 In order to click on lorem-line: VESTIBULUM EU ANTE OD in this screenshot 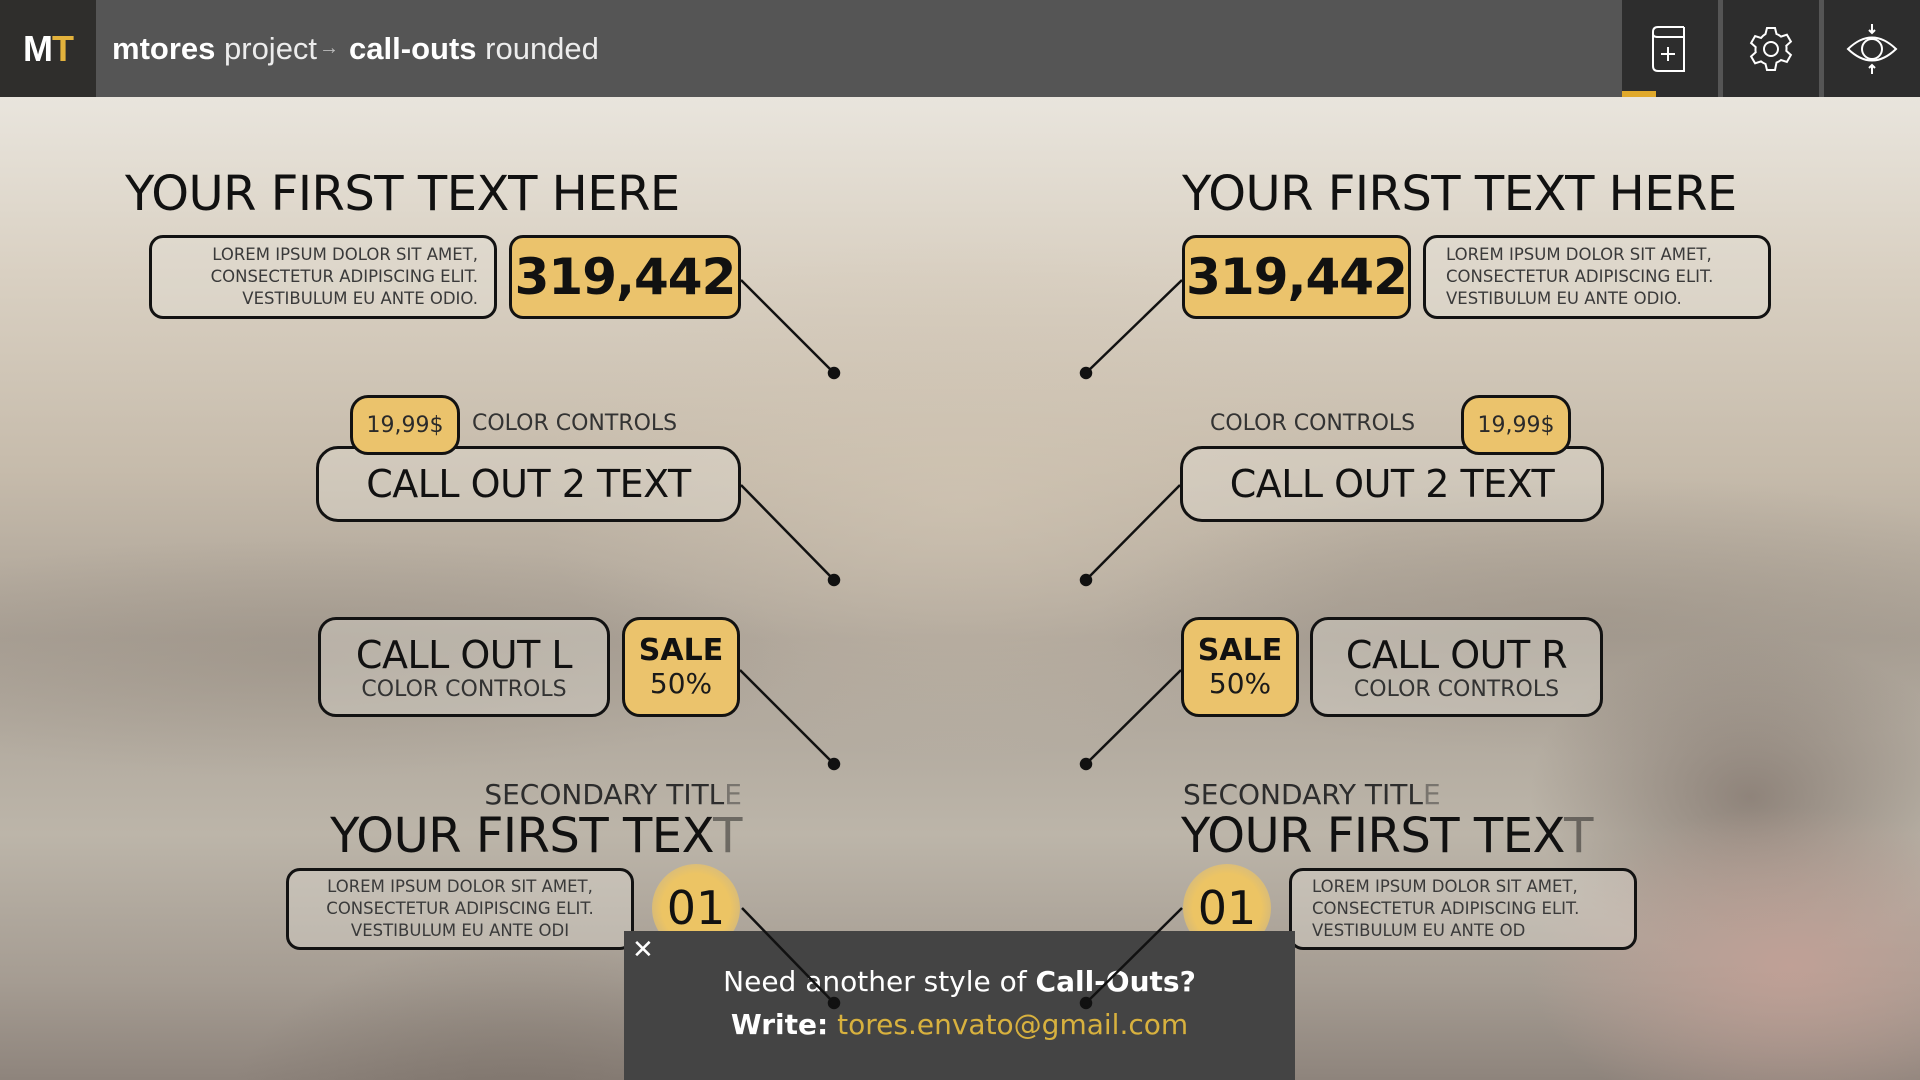, I will do `click(1419, 930)`.